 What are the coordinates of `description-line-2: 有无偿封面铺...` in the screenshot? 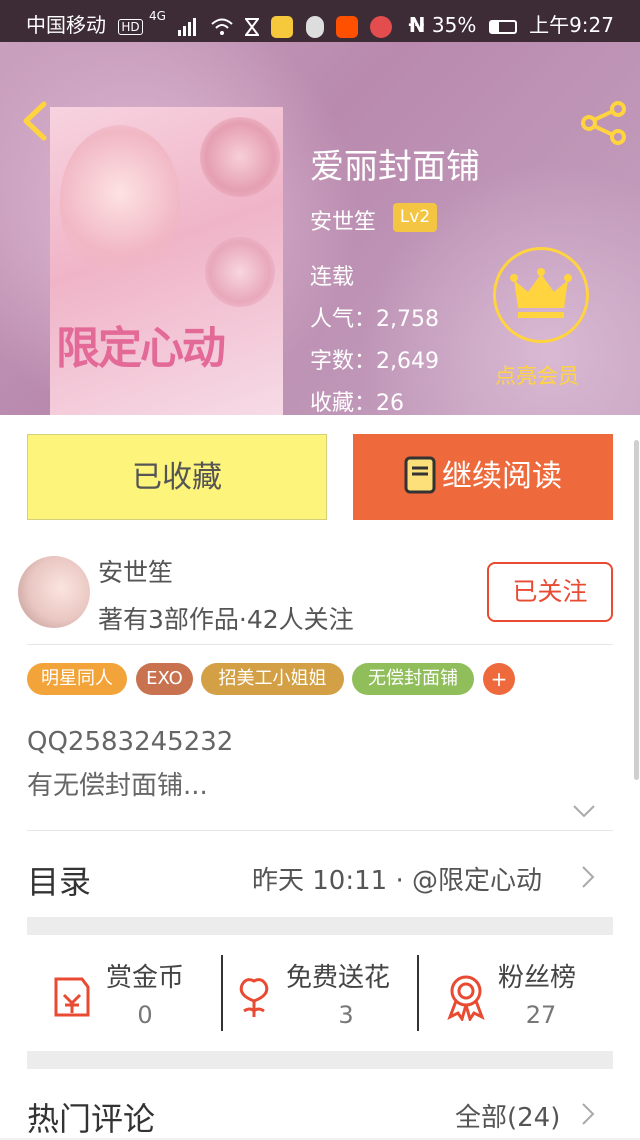 It's located at (117, 786).